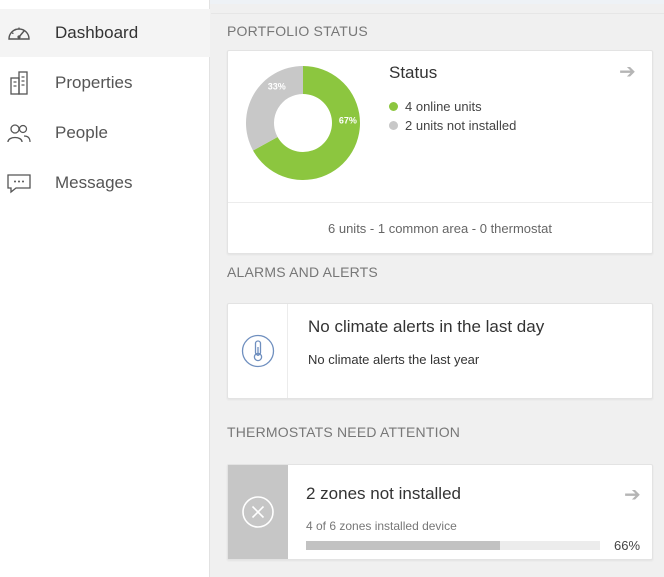  Describe the element at coordinates (274, 108) in the screenshot. I see `donut-slice-not-installed` at that location.